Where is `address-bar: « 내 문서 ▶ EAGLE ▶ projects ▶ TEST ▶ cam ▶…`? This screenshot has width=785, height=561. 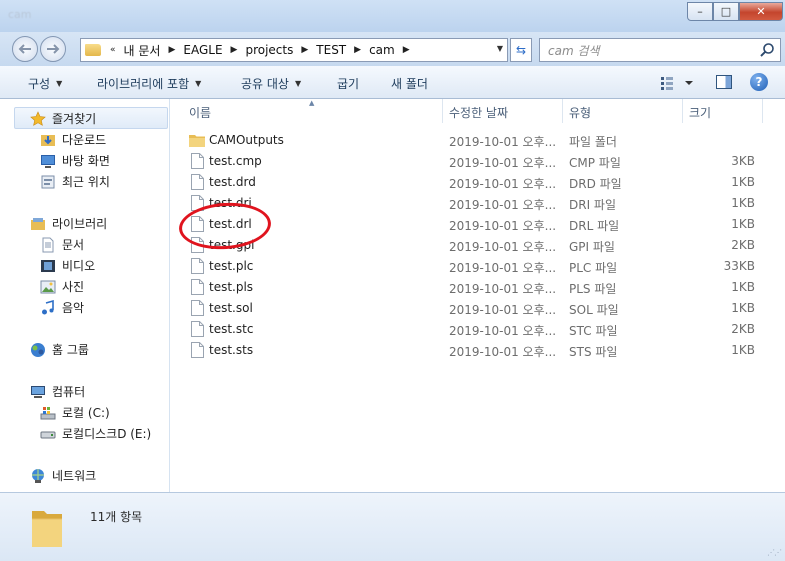 address-bar: « 내 문서 ▶ EAGLE ▶ projects ▶ TEST ▶ cam ▶… is located at coordinates (294, 50).